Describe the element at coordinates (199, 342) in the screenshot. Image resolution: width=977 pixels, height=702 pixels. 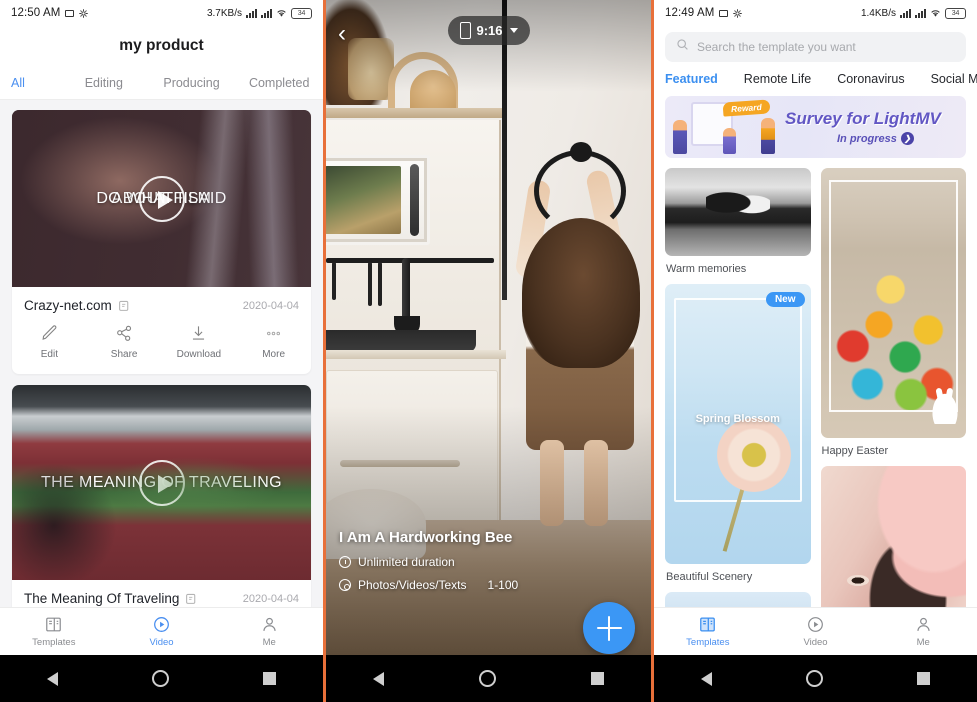
I see `download-button: Download` at that location.